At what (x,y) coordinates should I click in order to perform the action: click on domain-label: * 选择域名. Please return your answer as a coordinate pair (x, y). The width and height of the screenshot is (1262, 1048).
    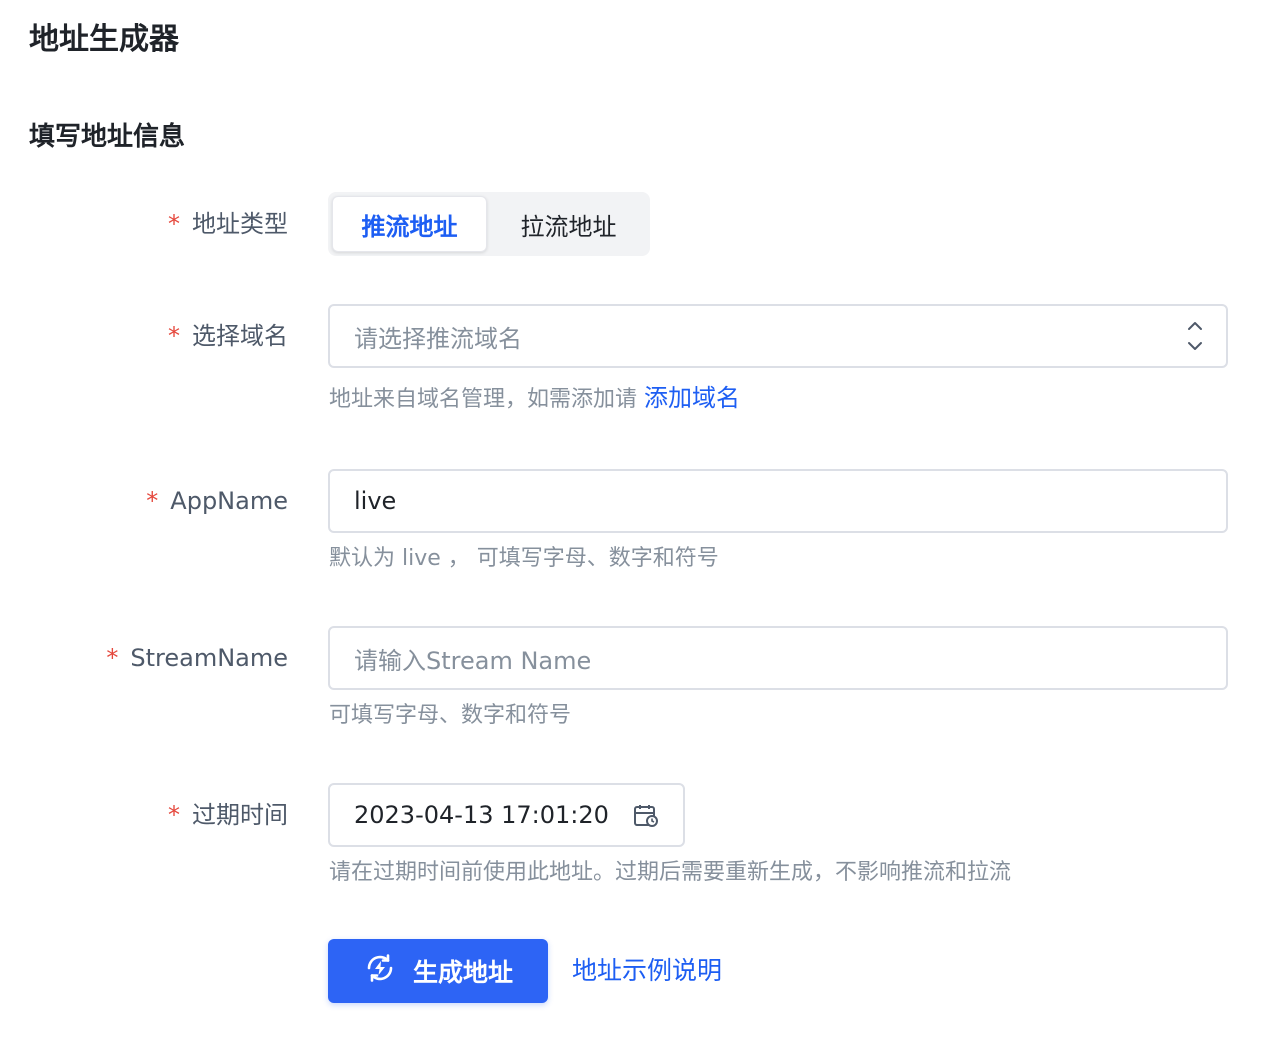
    Looking at the image, I should click on (228, 336).